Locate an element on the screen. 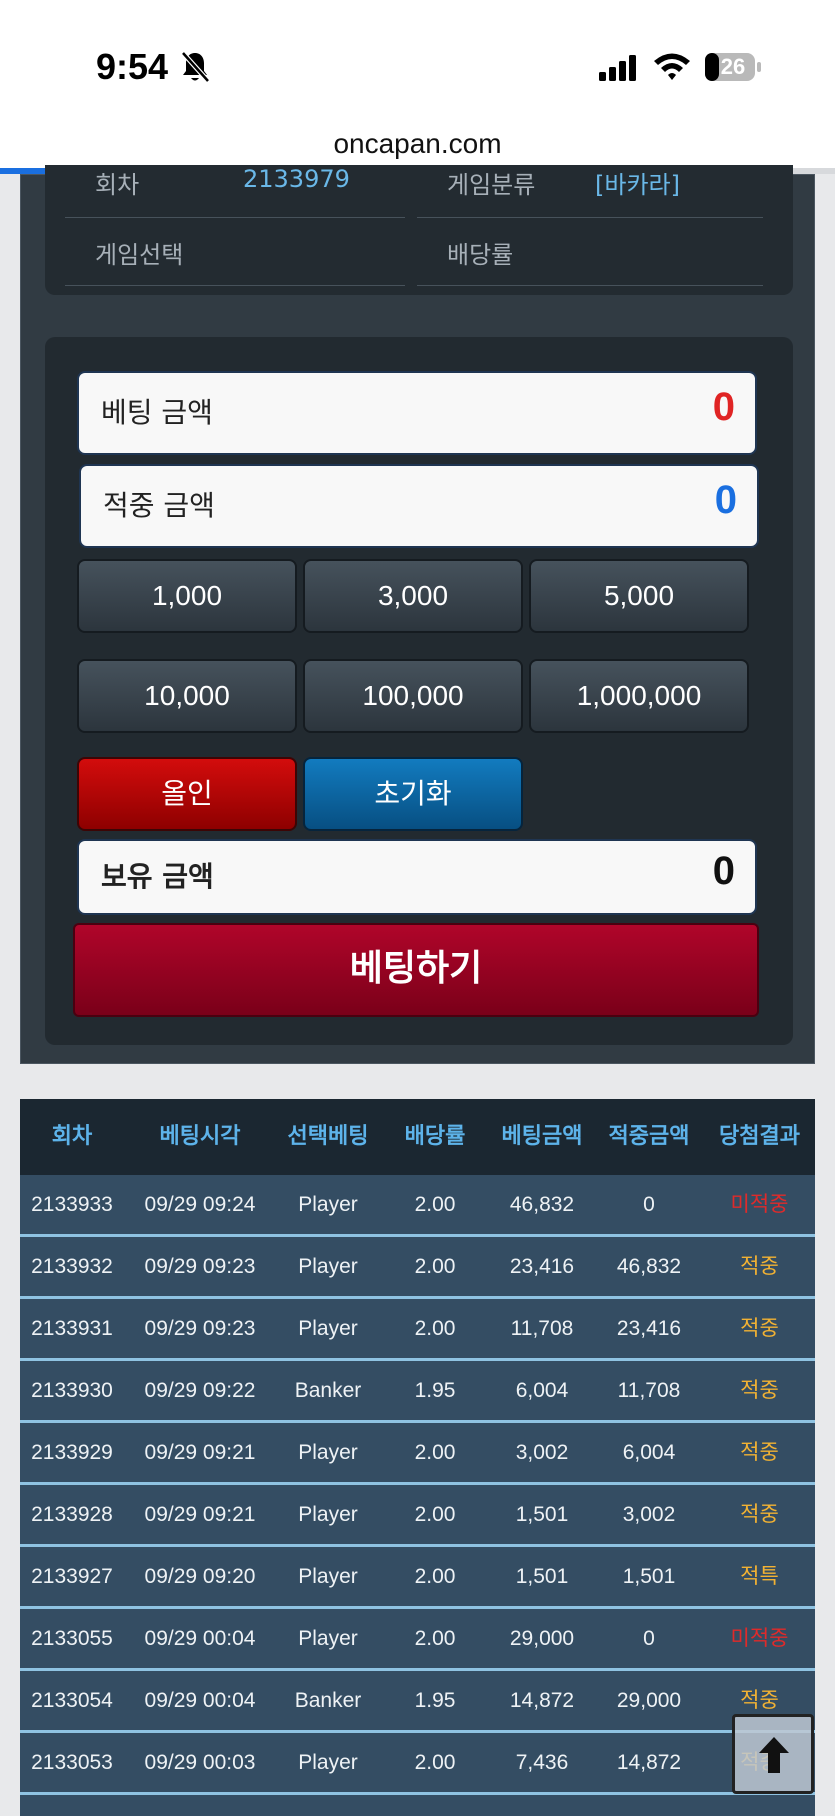 The image size is (835, 1816). cell-bet-amount: 46,832 is located at coordinates (542, 1204).